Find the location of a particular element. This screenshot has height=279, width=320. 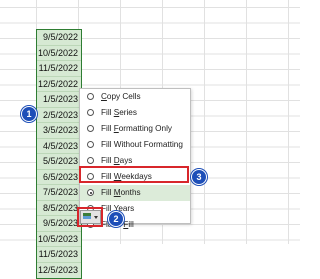

date-cell: 12/5/2023 is located at coordinates (59, 271).